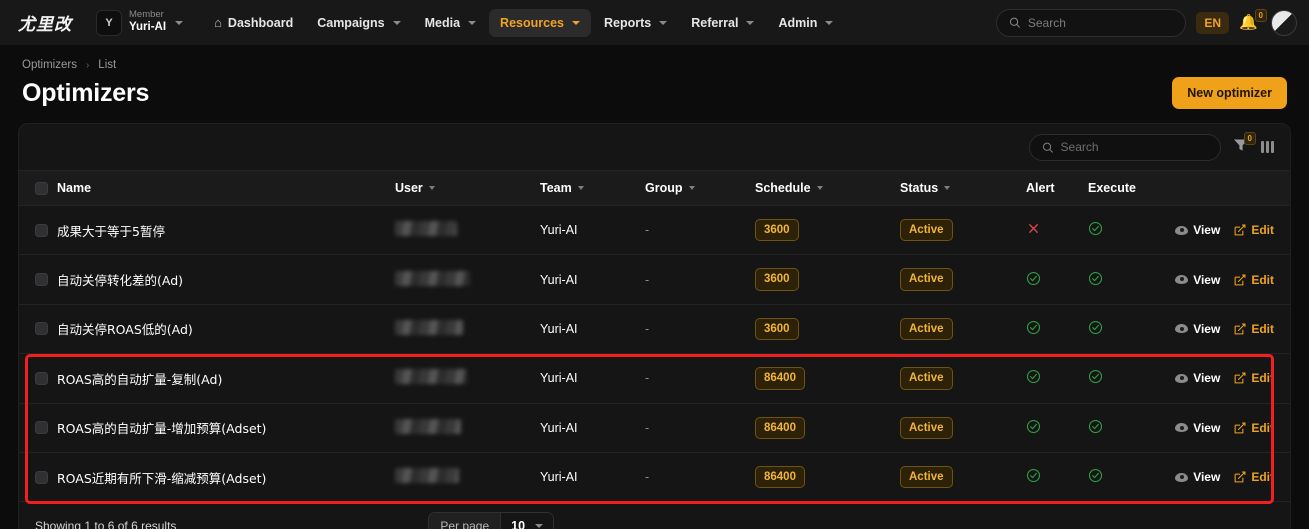 The width and height of the screenshot is (1309, 529). What do you see at coordinates (1015, 22) in the screenshot?
I see `search-icon` at bounding box center [1015, 22].